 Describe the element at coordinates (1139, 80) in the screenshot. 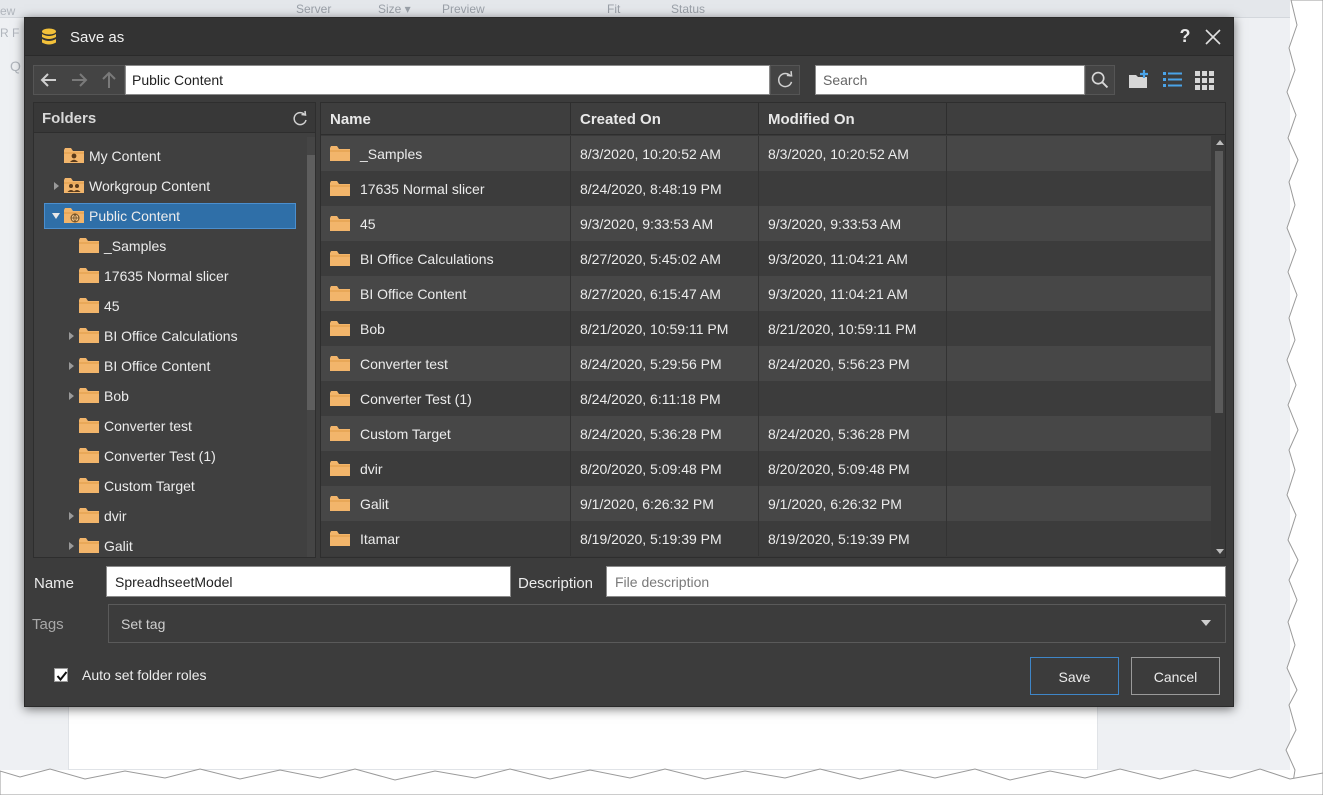

I see `new-folder-icon` at that location.